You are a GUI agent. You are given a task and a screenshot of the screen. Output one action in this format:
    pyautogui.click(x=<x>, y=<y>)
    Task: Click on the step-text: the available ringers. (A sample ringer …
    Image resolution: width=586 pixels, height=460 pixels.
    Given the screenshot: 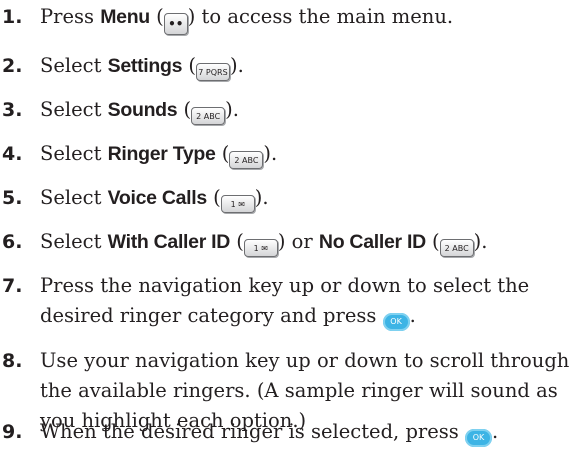 What is the action you would take?
    pyautogui.click(x=299, y=390)
    